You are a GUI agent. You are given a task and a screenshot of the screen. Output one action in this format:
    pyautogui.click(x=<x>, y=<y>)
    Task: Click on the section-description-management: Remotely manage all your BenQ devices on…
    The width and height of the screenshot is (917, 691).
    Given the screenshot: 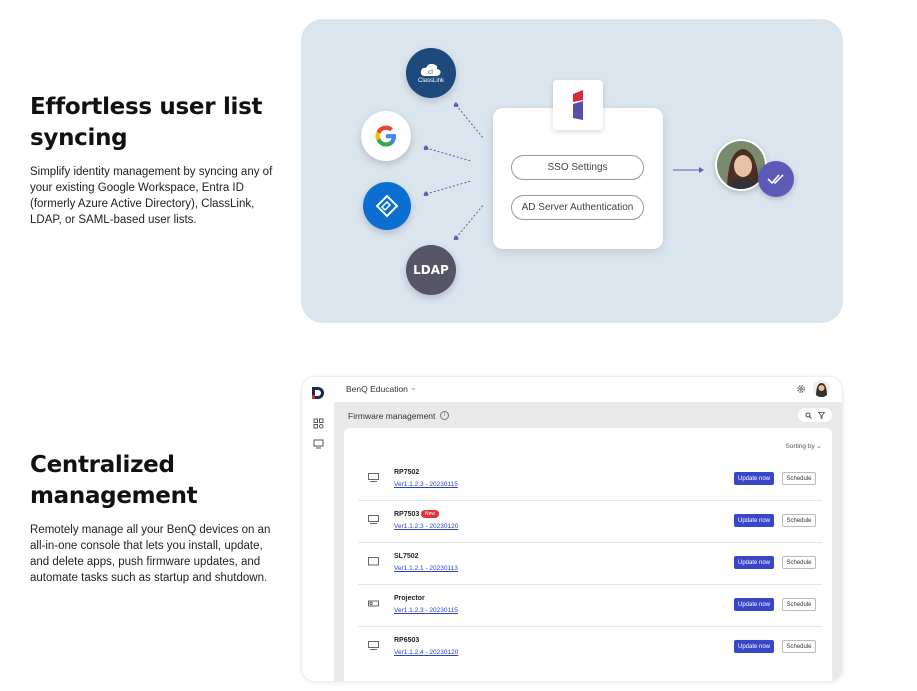 What is the action you would take?
    pyautogui.click(x=150, y=554)
    